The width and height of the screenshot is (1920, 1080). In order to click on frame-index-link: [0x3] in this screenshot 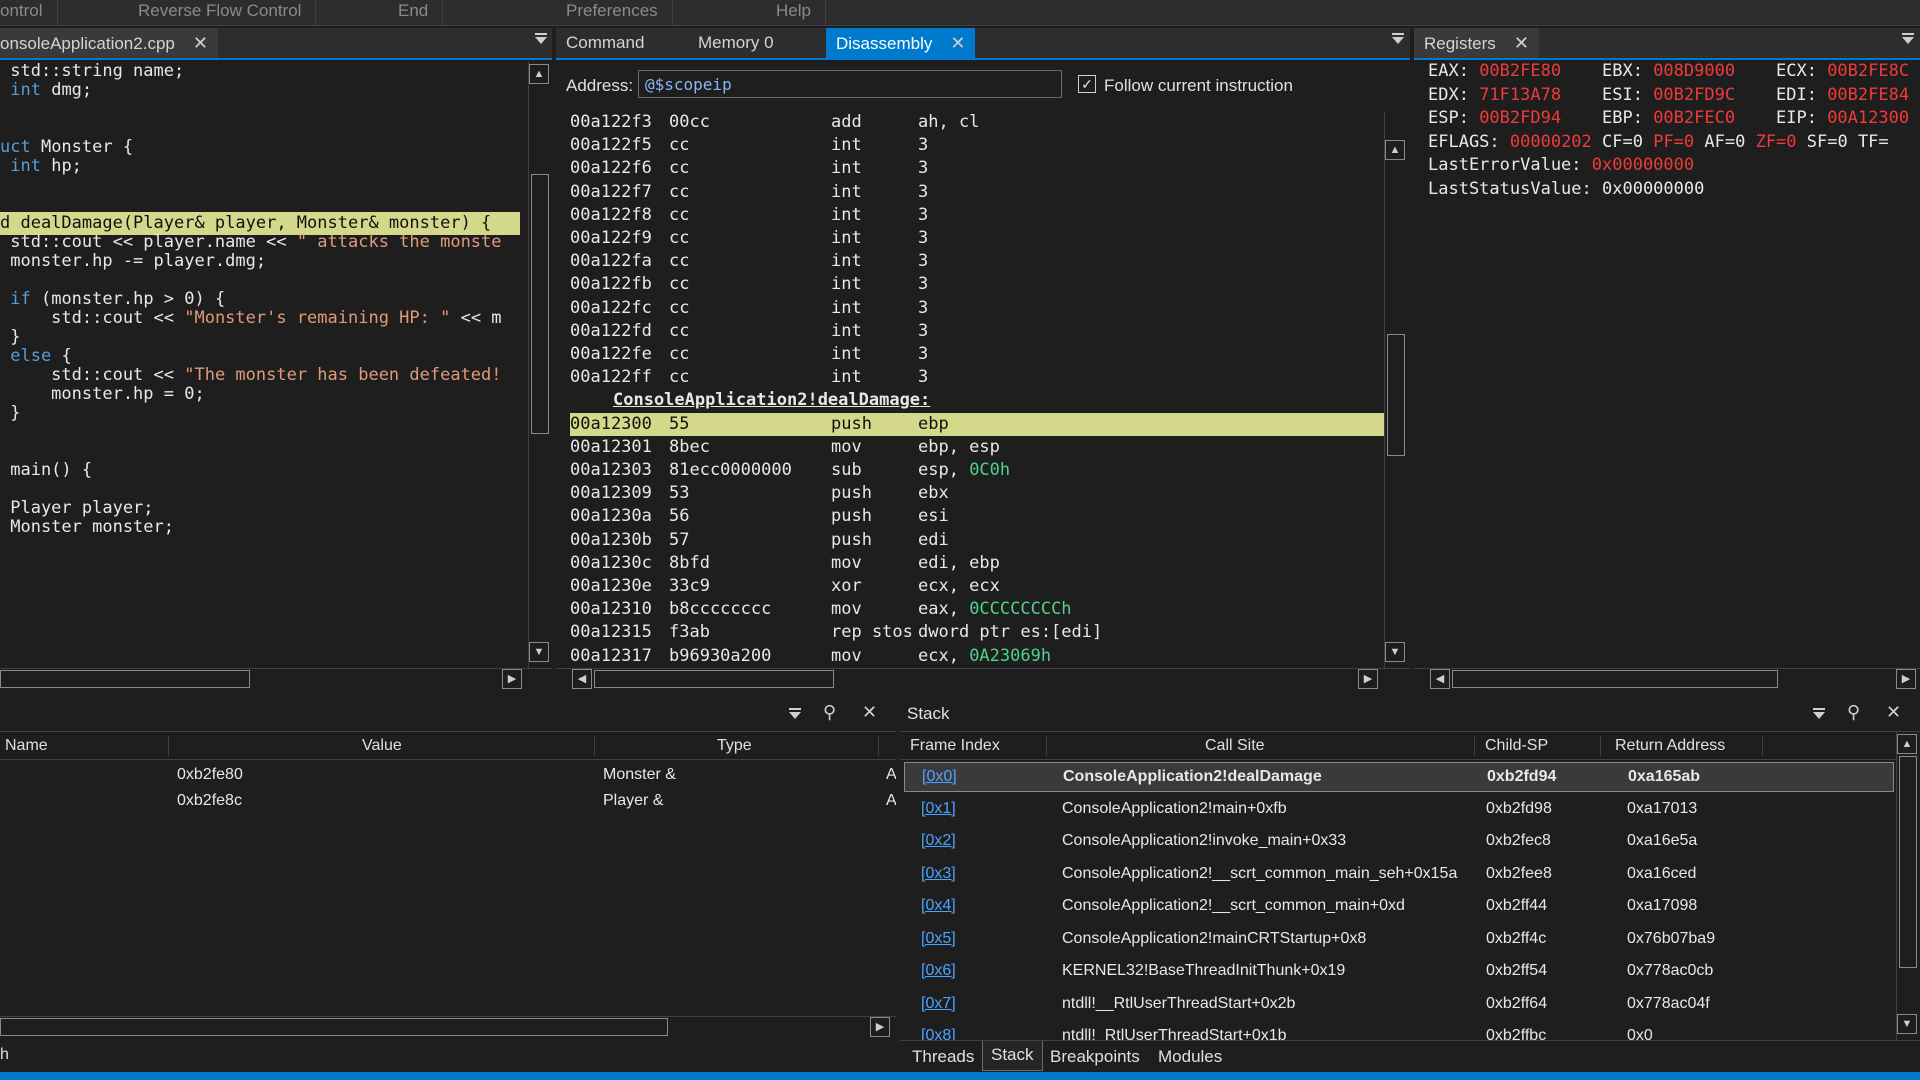, I will do `click(938, 874)`.